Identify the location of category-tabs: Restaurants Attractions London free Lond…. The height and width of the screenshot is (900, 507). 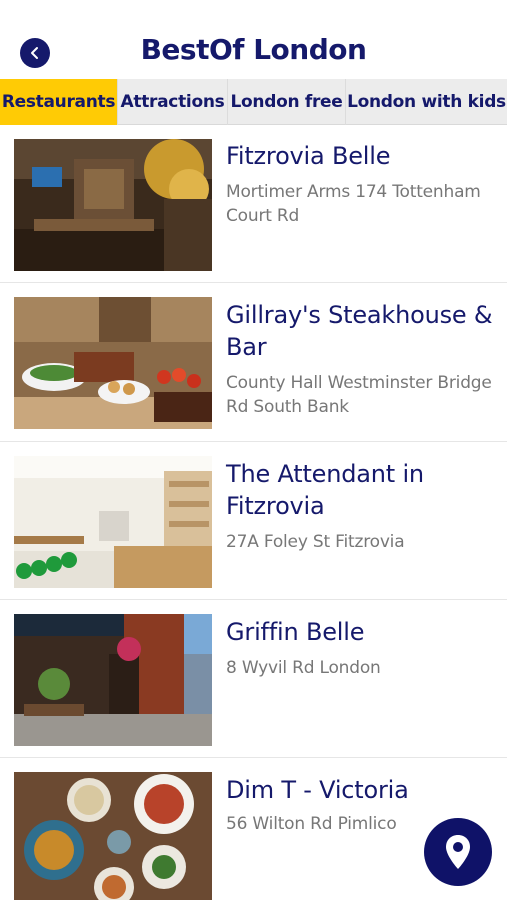
(253, 102).